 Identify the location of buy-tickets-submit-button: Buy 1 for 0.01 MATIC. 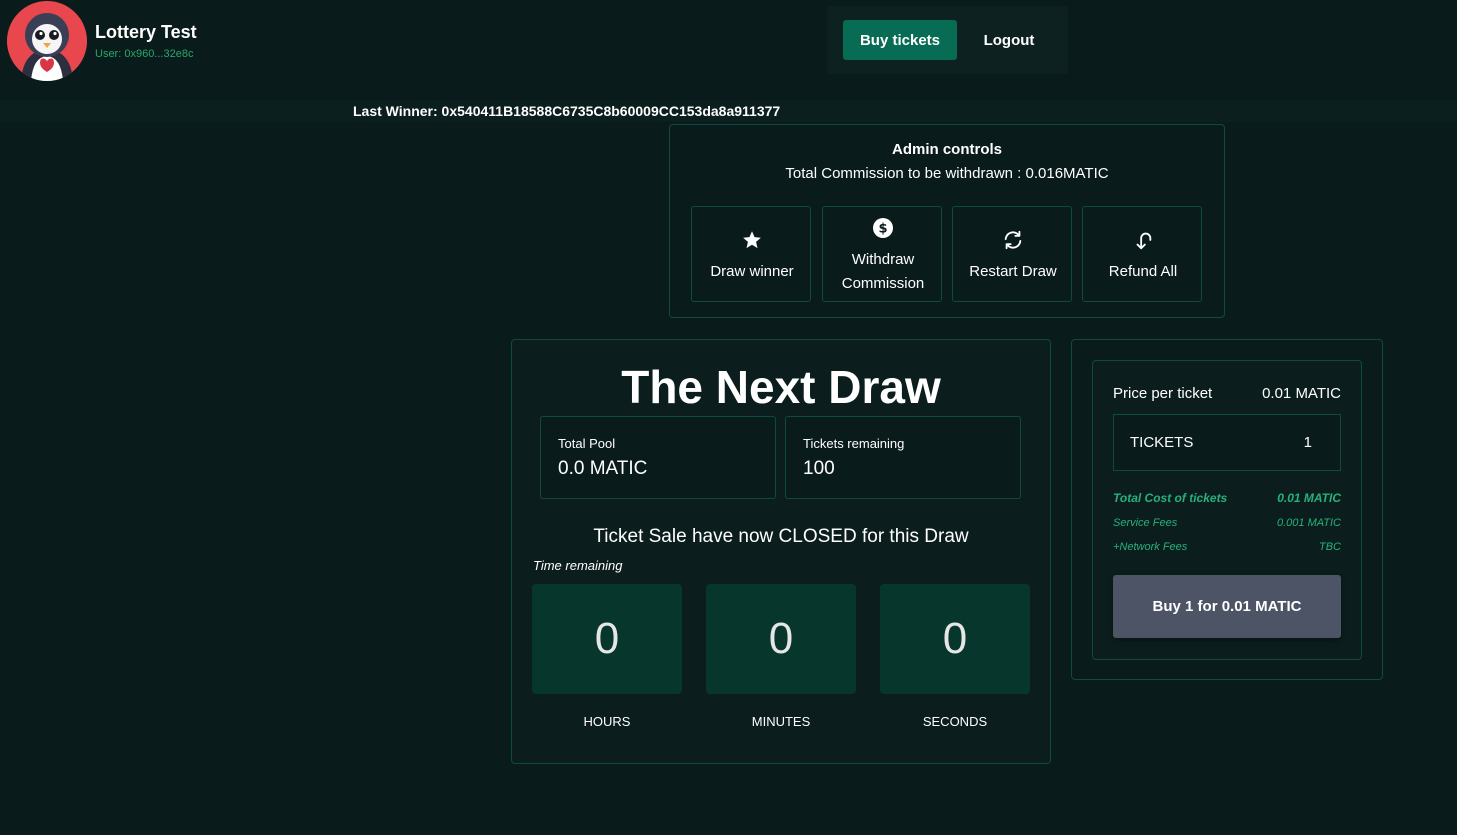
(1227, 606).